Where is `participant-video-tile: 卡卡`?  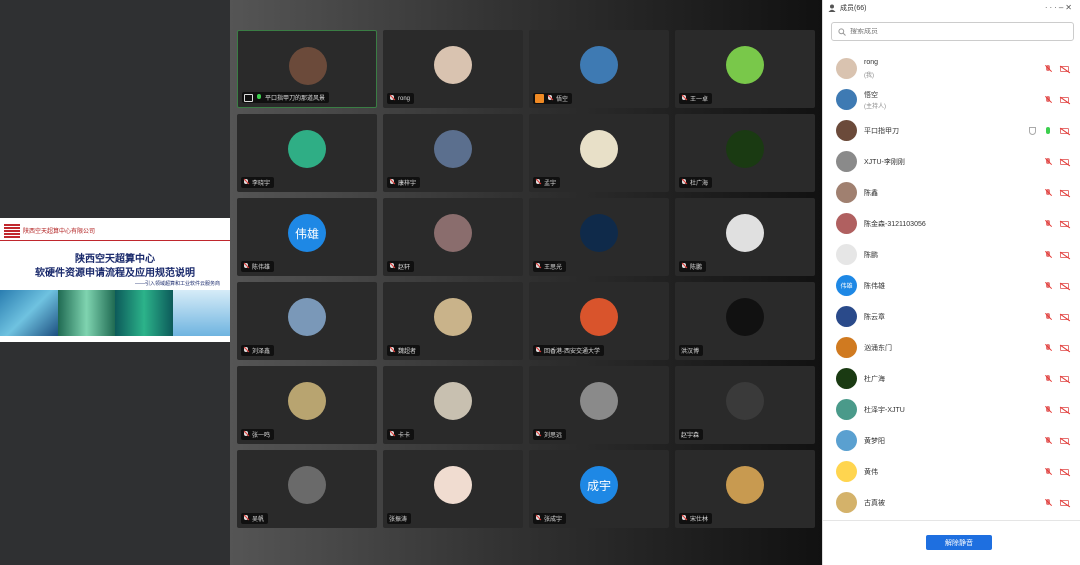
participant-video-tile: 卡卡 is located at coordinates (453, 405).